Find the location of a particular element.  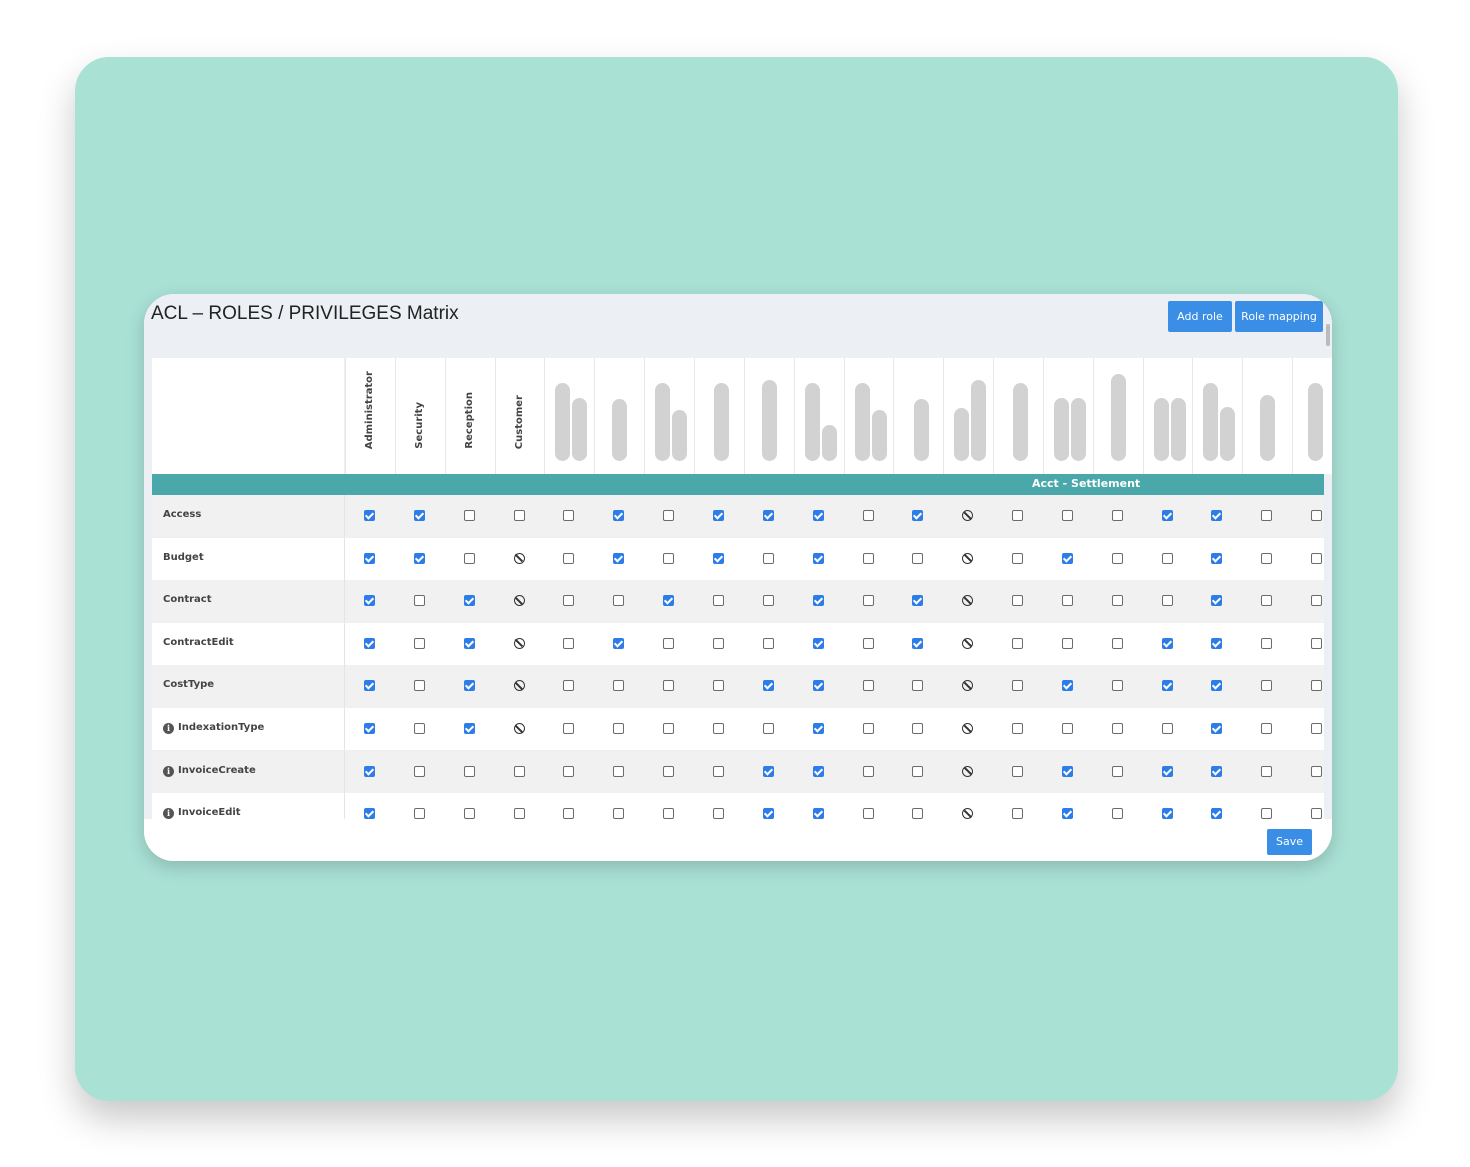

add-role-button: Add role is located at coordinates (1200, 316).